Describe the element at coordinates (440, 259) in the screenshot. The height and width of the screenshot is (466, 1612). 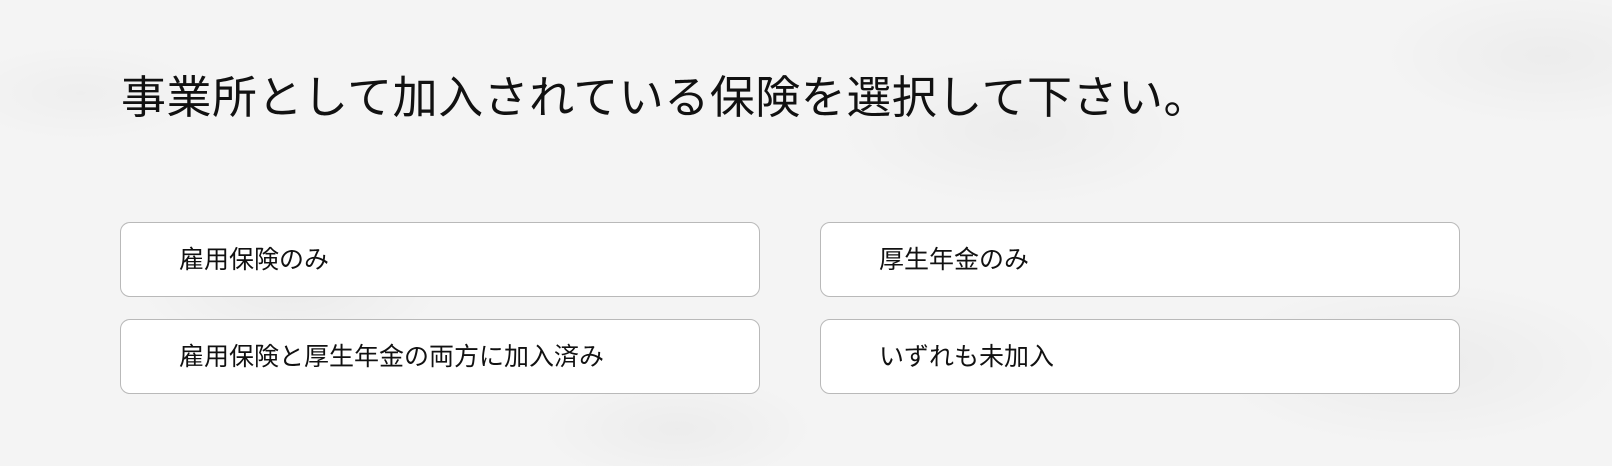
I see `option-employment-insurance-only: 雇用保険のみ` at that location.